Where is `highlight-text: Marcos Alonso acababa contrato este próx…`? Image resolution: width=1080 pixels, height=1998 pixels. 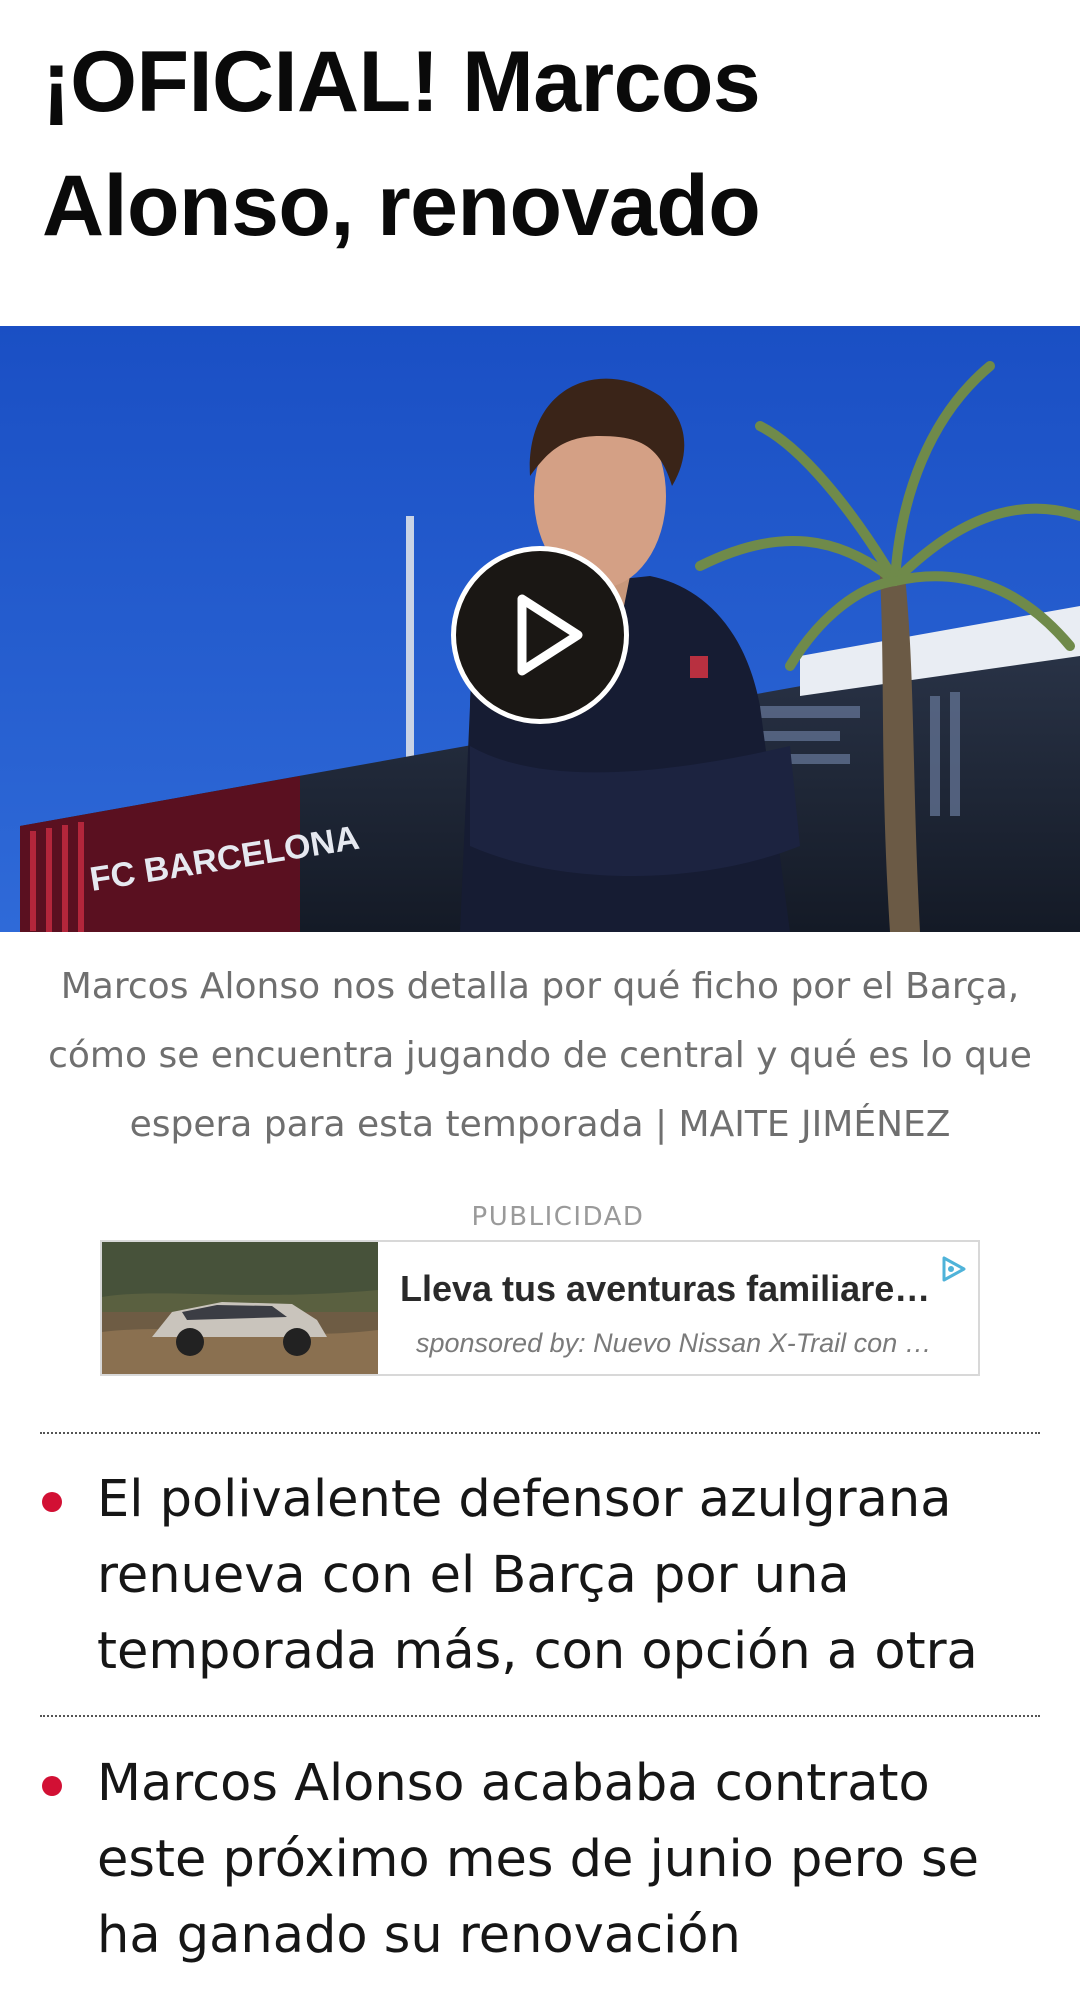 highlight-text: Marcos Alonso acababa contrato este próx… is located at coordinates (538, 1859).